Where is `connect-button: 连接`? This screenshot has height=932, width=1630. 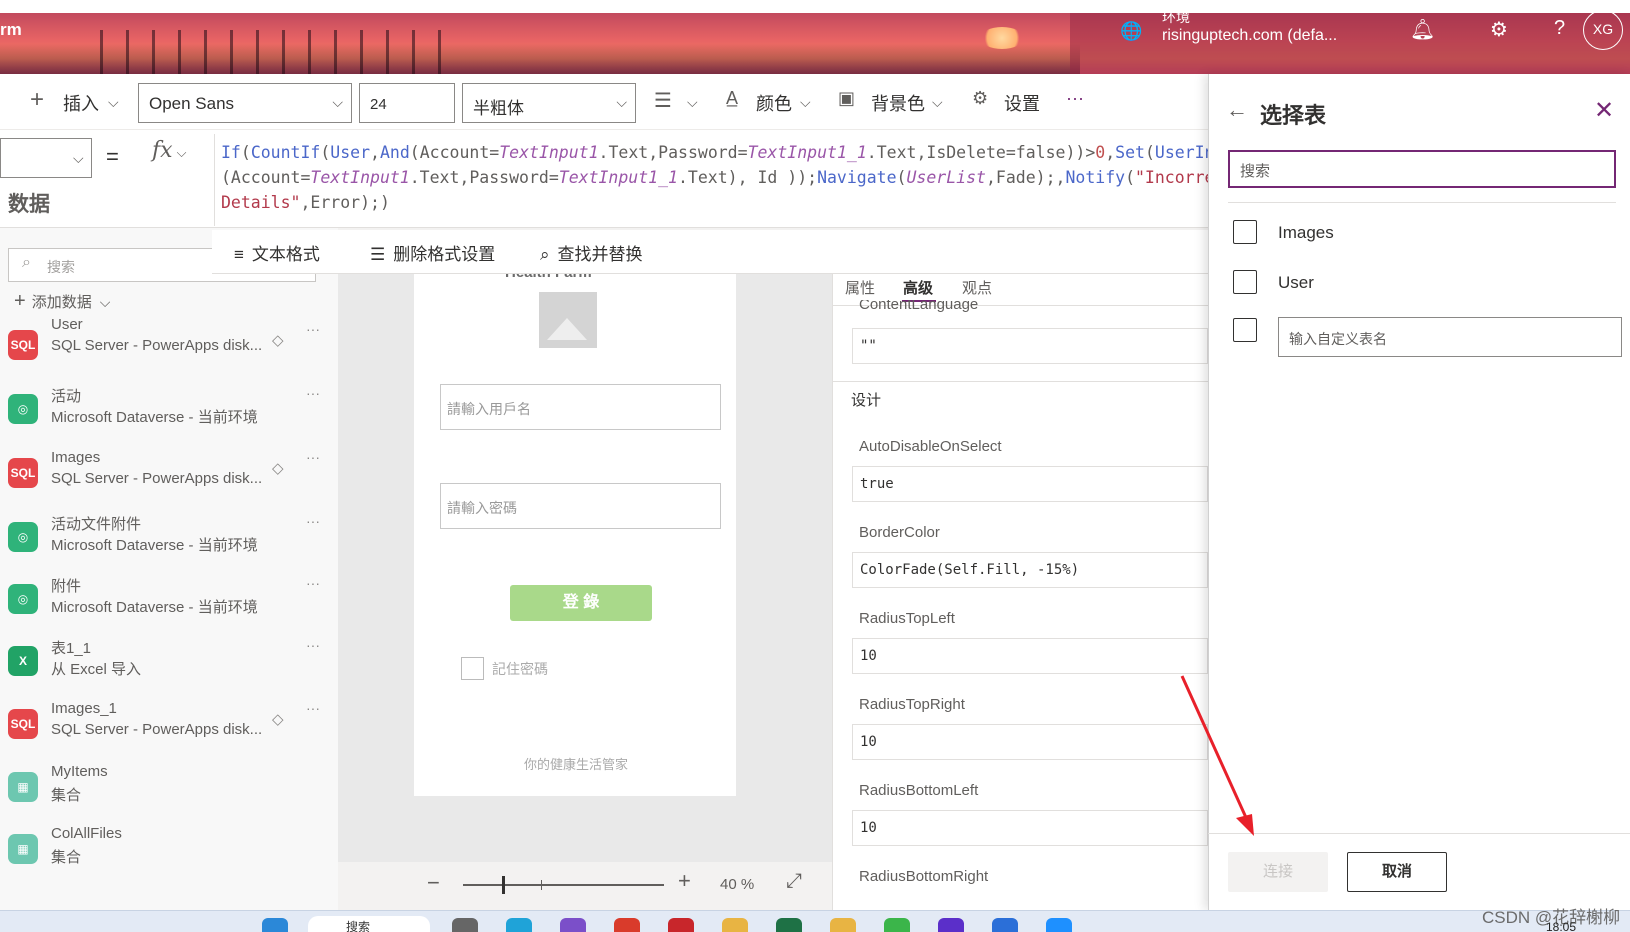
connect-button: 连接 is located at coordinates (1278, 872).